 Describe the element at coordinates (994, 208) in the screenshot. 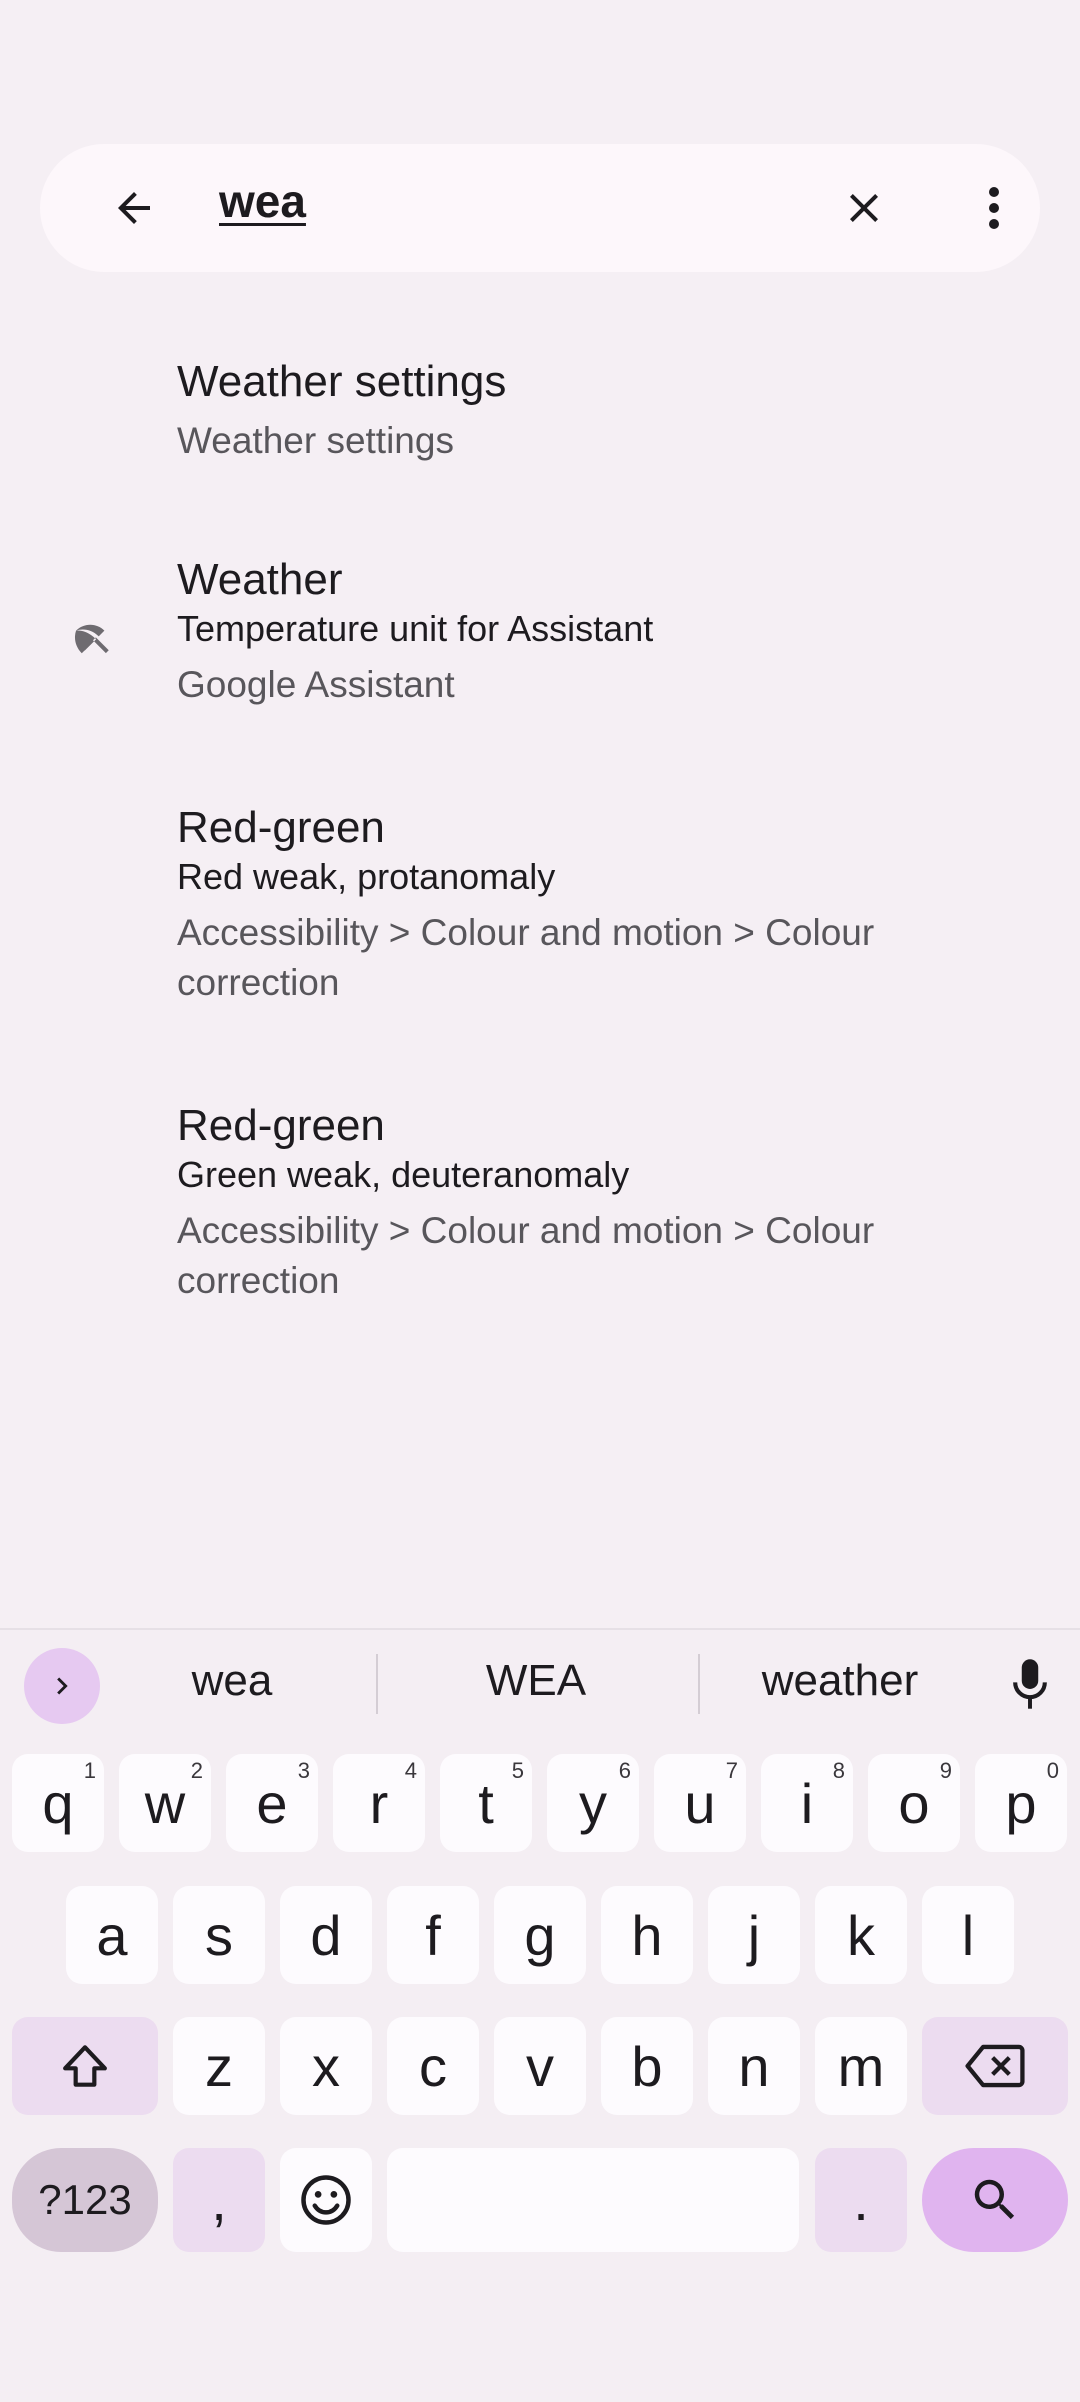

I see `more-vert-icon` at that location.